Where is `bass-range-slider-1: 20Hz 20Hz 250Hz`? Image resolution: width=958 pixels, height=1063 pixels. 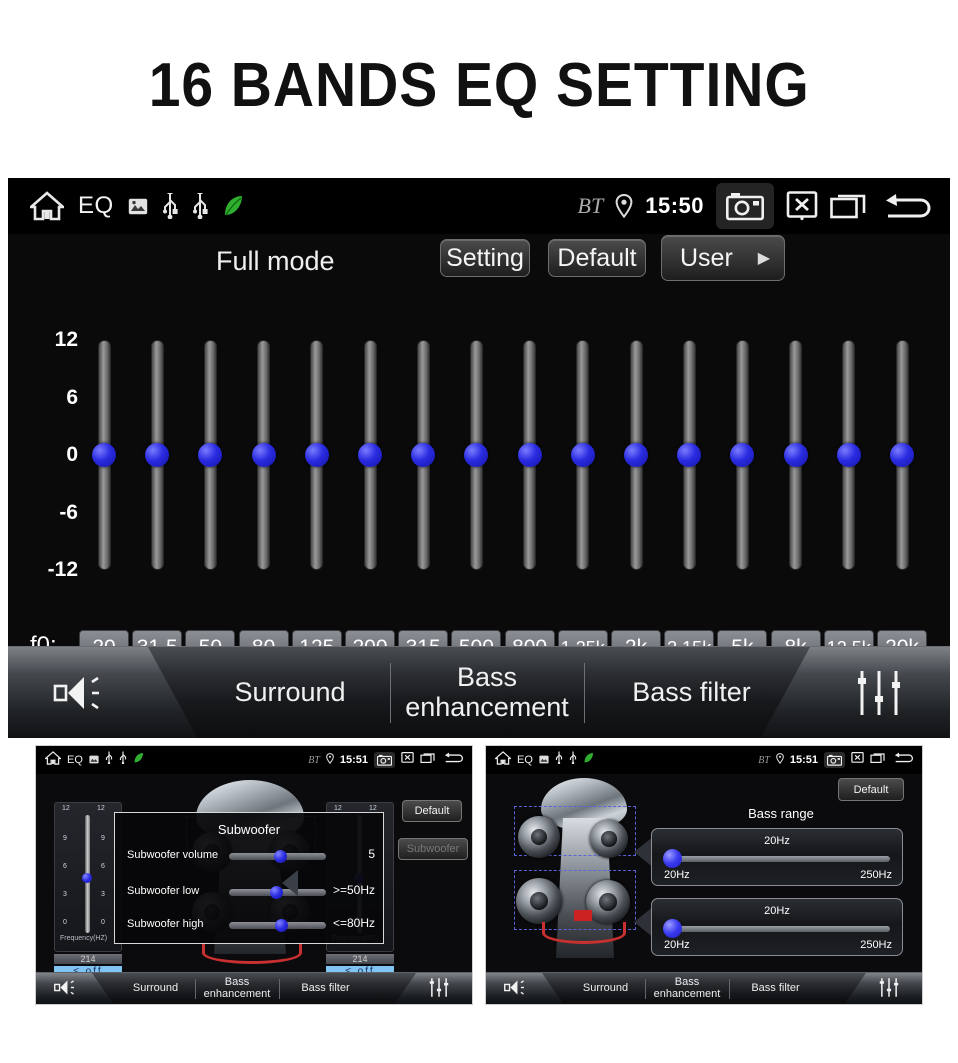 bass-range-slider-1: 20Hz 20Hz 250Hz is located at coordinates (777, 857).